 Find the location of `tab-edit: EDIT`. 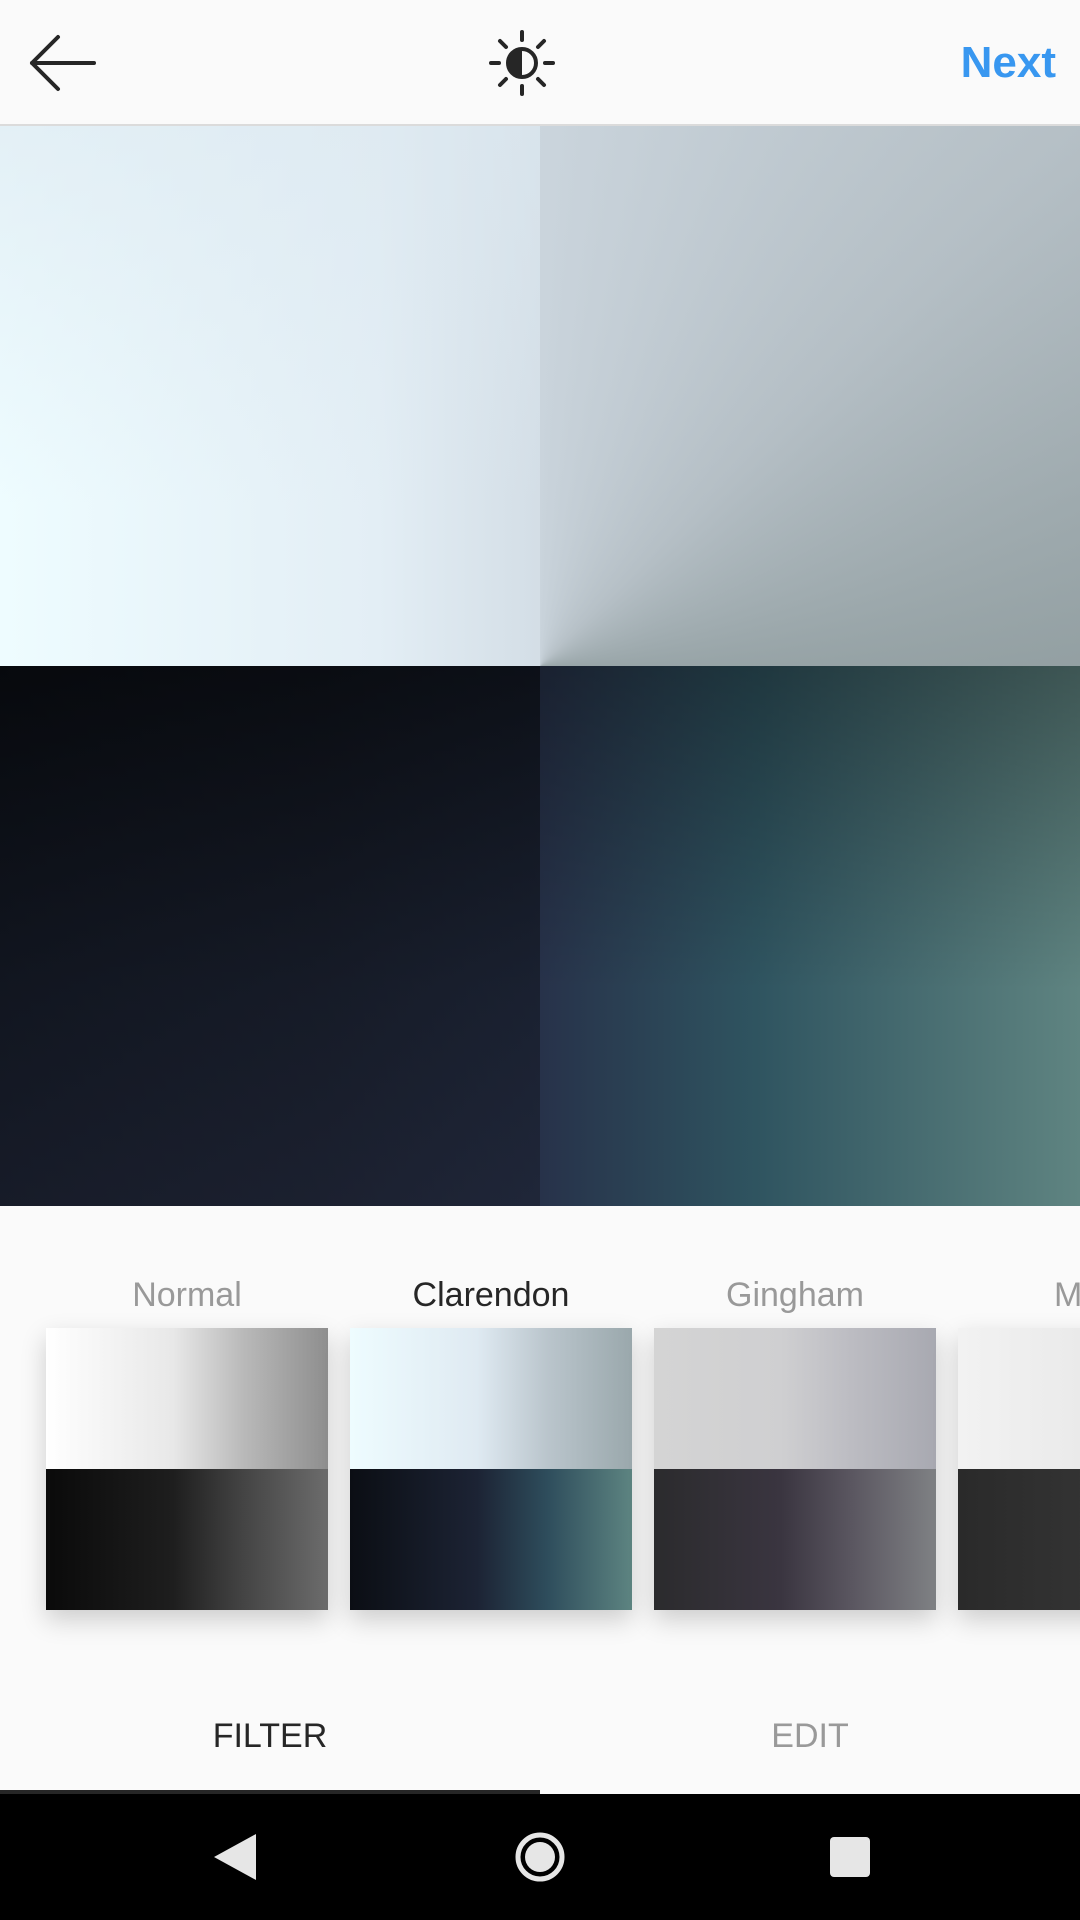

tab-edit: EDIT is located at coordinates (810, 1730).